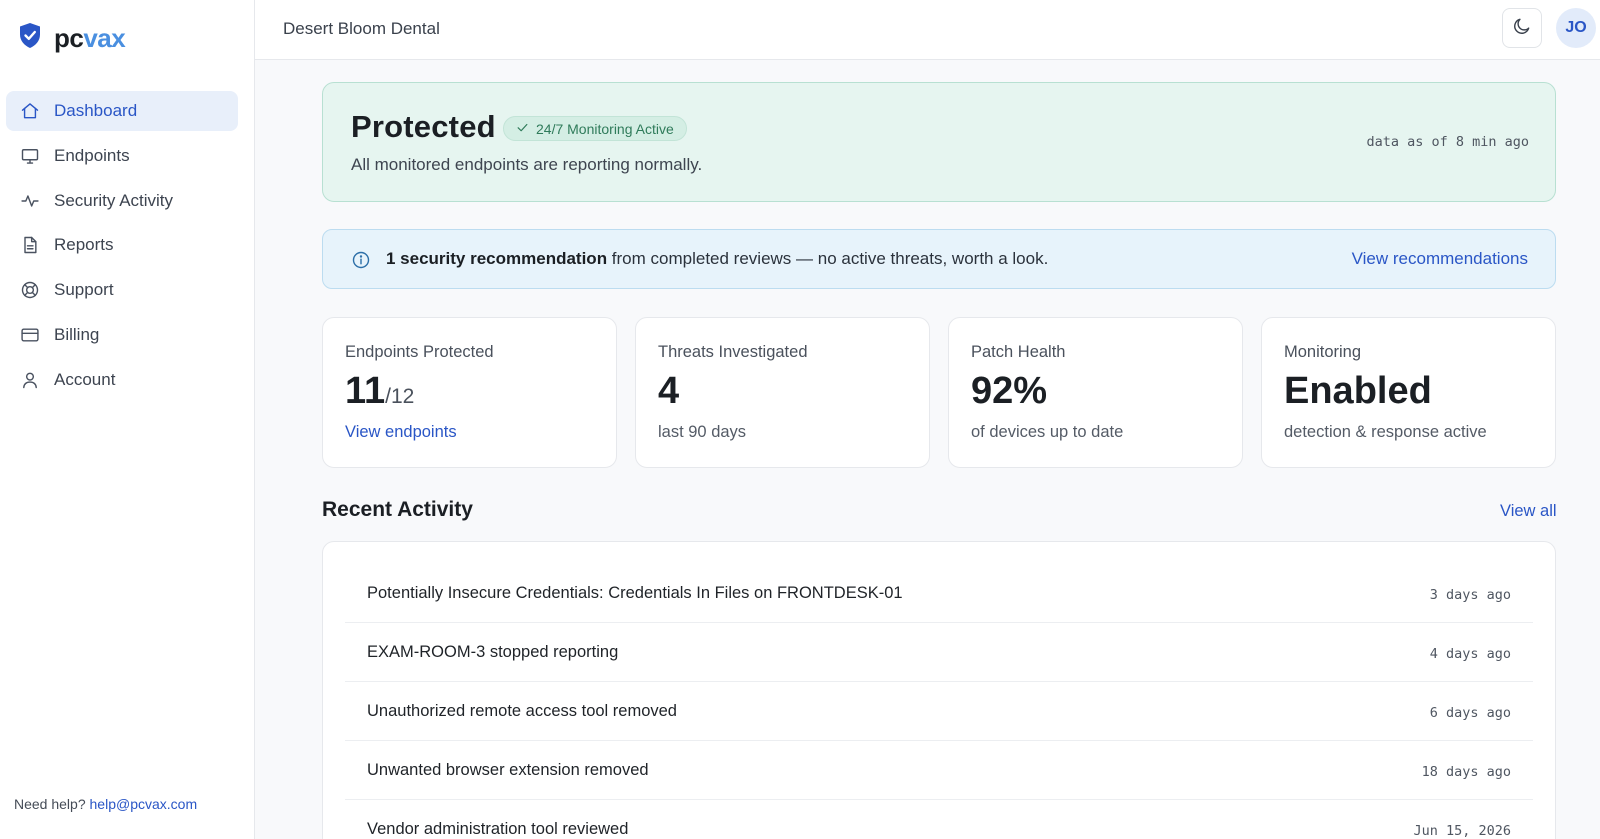  What do you see at coordinates (114, 200) in the screenshot?
I see `sidebar-item-label: Security Activity` at bounding box center [114, 200].